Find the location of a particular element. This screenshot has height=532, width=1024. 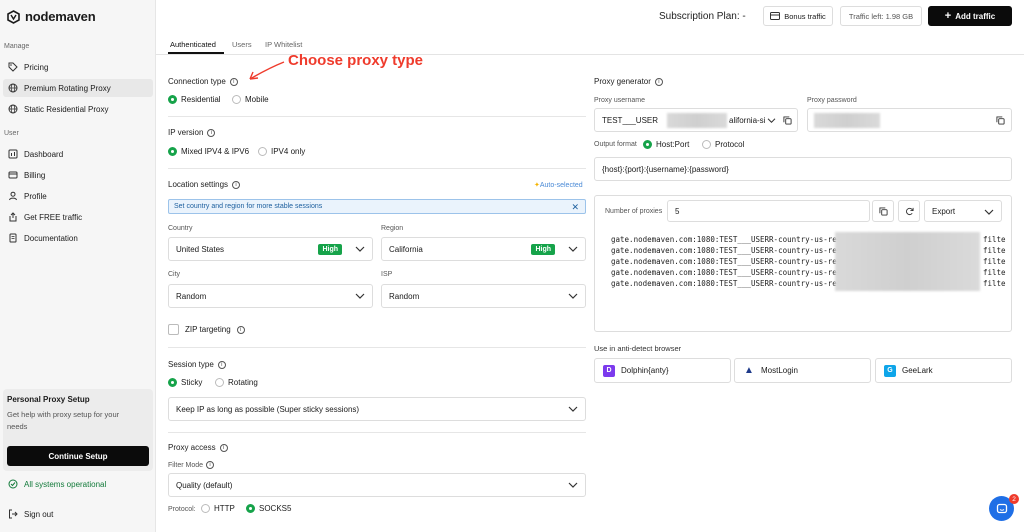

radio-label: Mixed IPV4 & IPV6 is located at coordinates (215, 151).